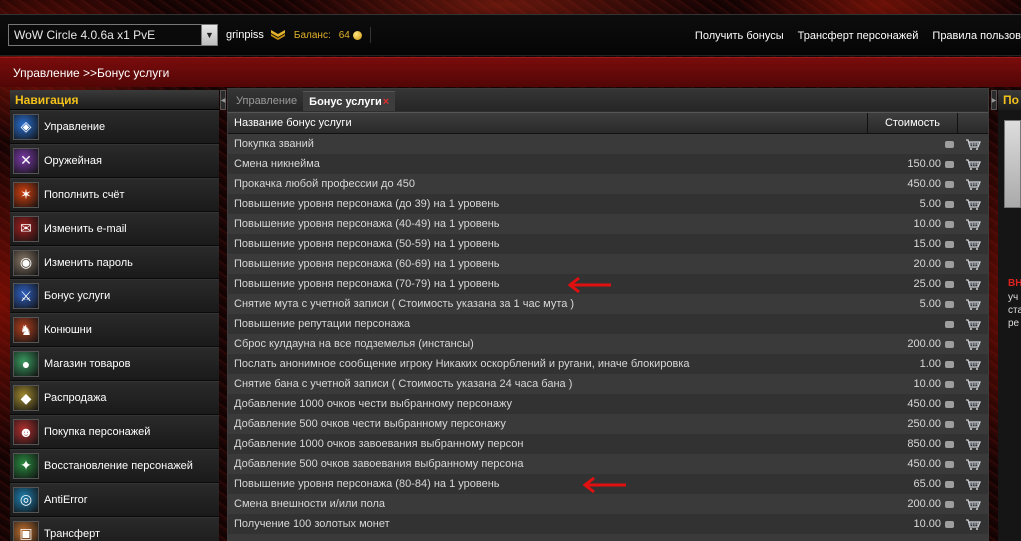 The width and height of the screenshot is (1021, 541). I want to click on username: grinpiss, so click(245, 35).